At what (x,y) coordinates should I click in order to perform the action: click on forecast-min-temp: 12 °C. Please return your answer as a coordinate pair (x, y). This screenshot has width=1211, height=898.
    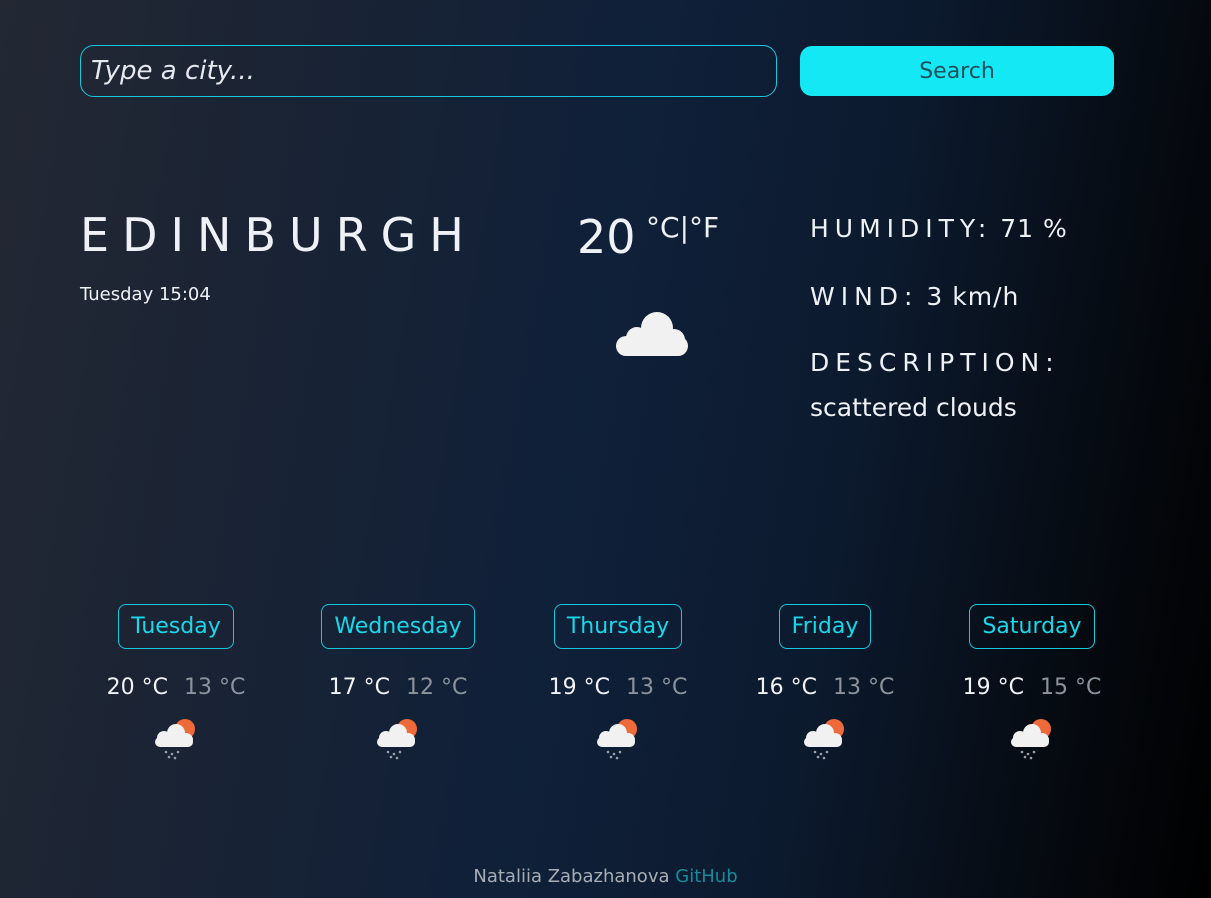
    Looking at the image, I should click on (437, 687).